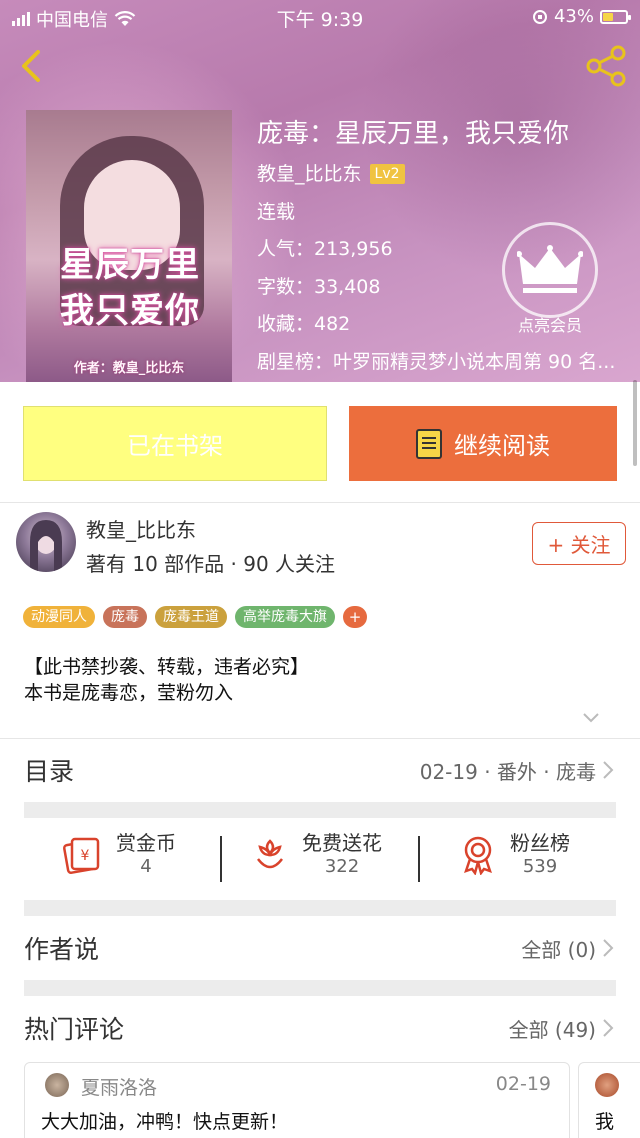 The height and width of the screenshot is (1138, 640). Describe the element at coordinates (573, 16) in the screenshot. I see `battery-percent: 43%` at that location.